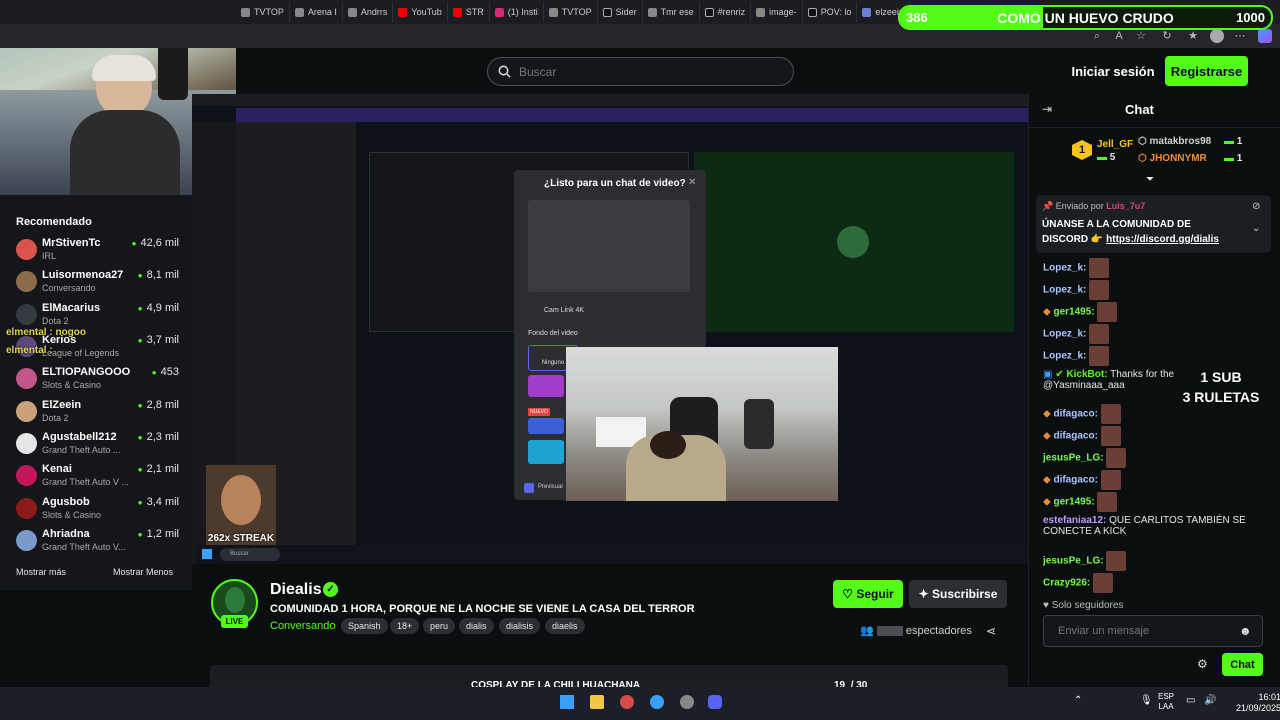  I want to click on streamer-name: Diealis, so click(296, 590).